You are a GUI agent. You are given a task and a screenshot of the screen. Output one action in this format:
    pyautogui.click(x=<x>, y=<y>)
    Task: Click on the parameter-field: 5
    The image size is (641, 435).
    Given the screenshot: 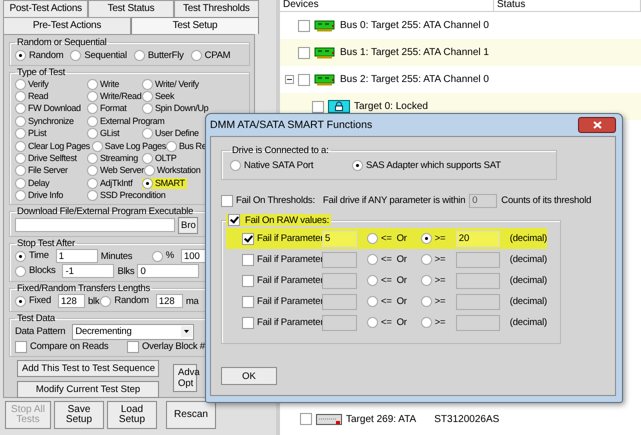 What is the action you would take?
    pyautogui.click(x=339, y=238)
    